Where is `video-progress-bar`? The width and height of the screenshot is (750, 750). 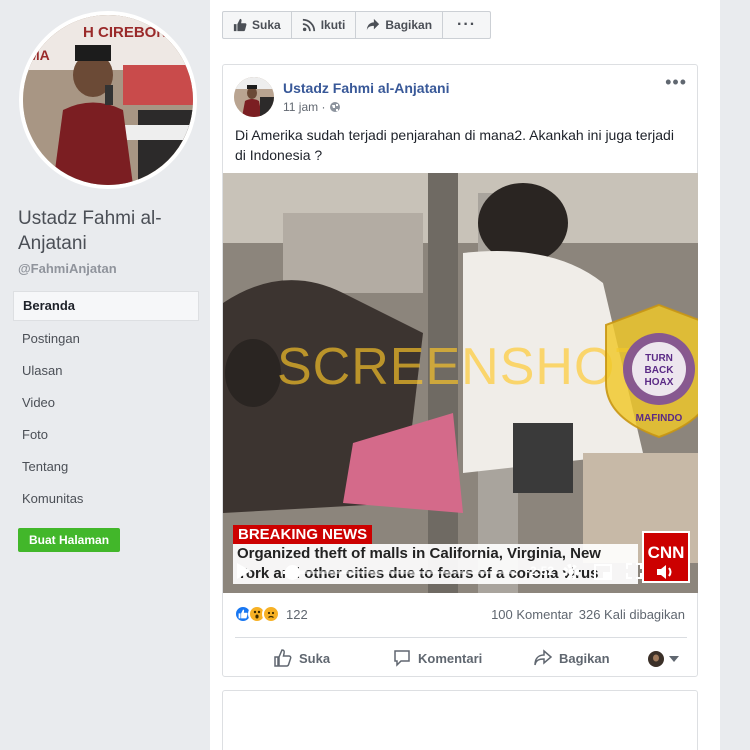 video-progress-bar is located at coordinates (399, 572).